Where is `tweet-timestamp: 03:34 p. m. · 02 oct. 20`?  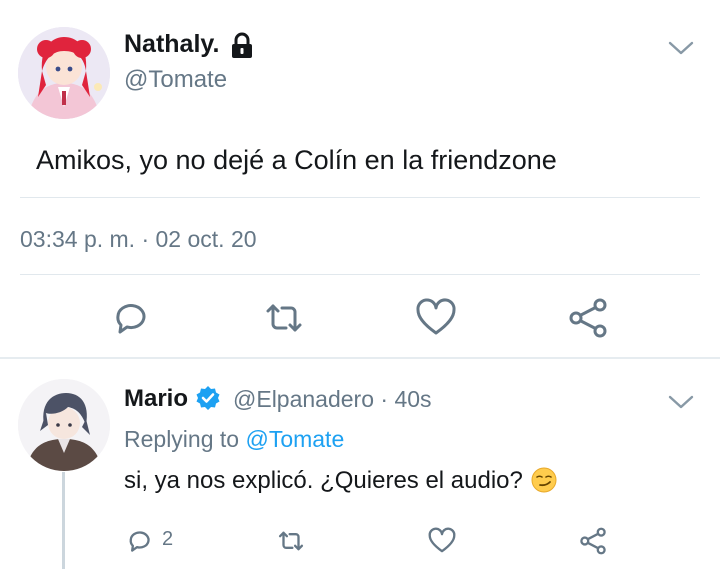 tweet-timestamp: 03:34 p. m. · 02 oct. 20 is located at coordinates (138, 239).